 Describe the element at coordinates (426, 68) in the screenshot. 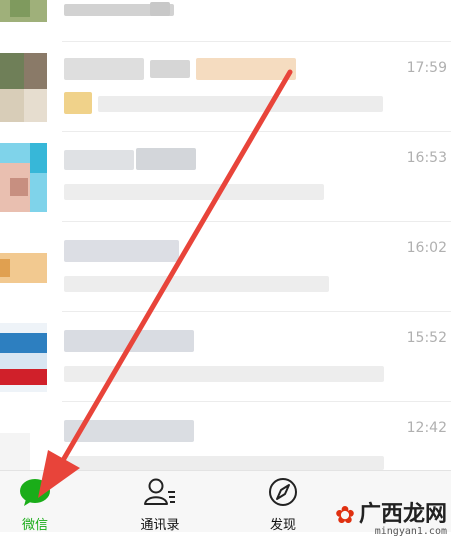

I see `chat-time: 17:59` at that location.